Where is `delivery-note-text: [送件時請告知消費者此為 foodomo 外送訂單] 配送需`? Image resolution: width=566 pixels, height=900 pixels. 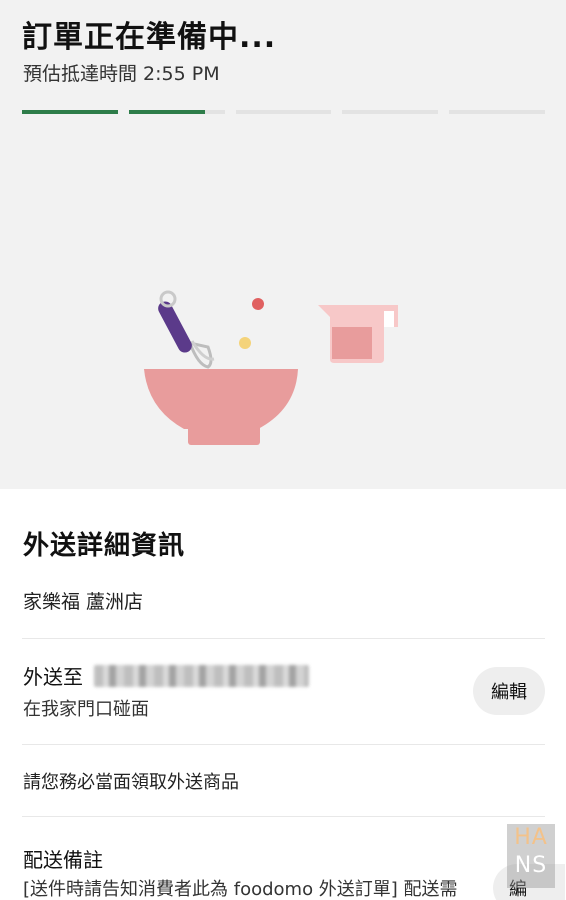
delivery-note-text: [送件時請告知消費者此為 foodomo 外送訂單] 配送需 is located at coordinates (240, 889).